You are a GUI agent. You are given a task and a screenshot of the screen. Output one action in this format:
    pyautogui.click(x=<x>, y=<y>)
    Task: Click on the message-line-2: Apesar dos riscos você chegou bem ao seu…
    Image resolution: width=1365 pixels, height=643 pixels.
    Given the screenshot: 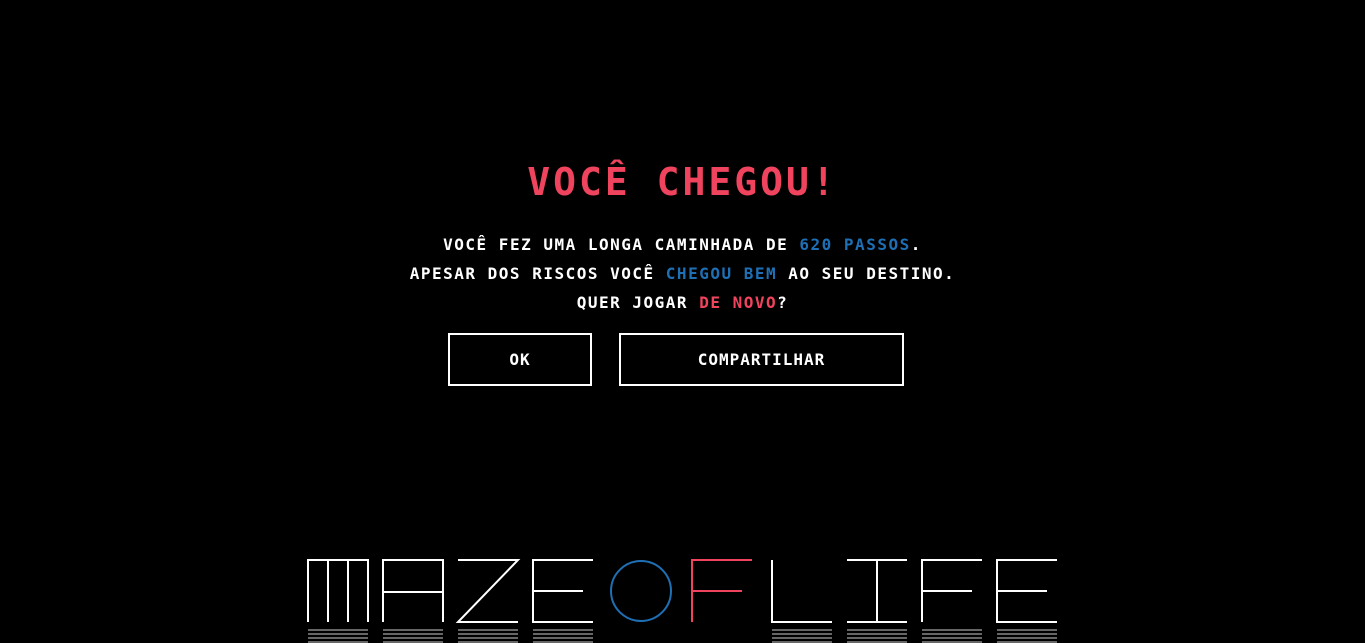 What is the action you would take?
    pyautogui.click(x=682, y=273)
    